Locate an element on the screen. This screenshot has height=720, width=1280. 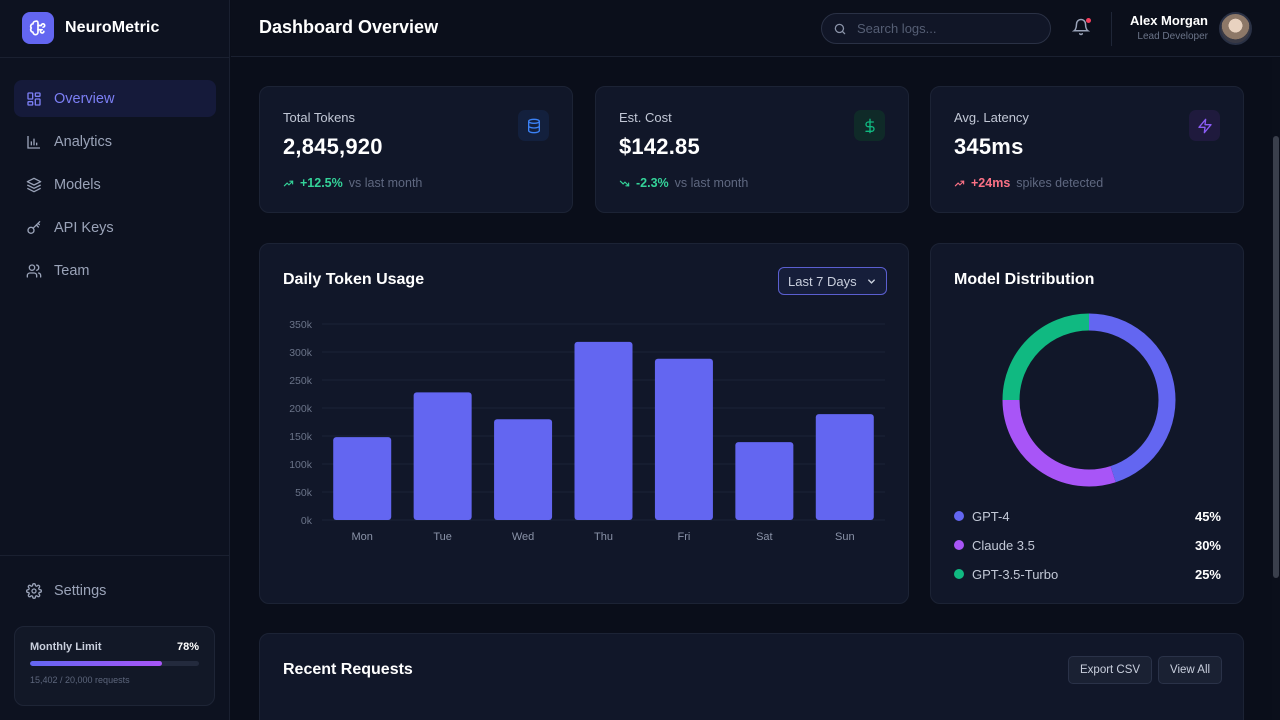
notifications-button is located at coordinates (1082, 28).